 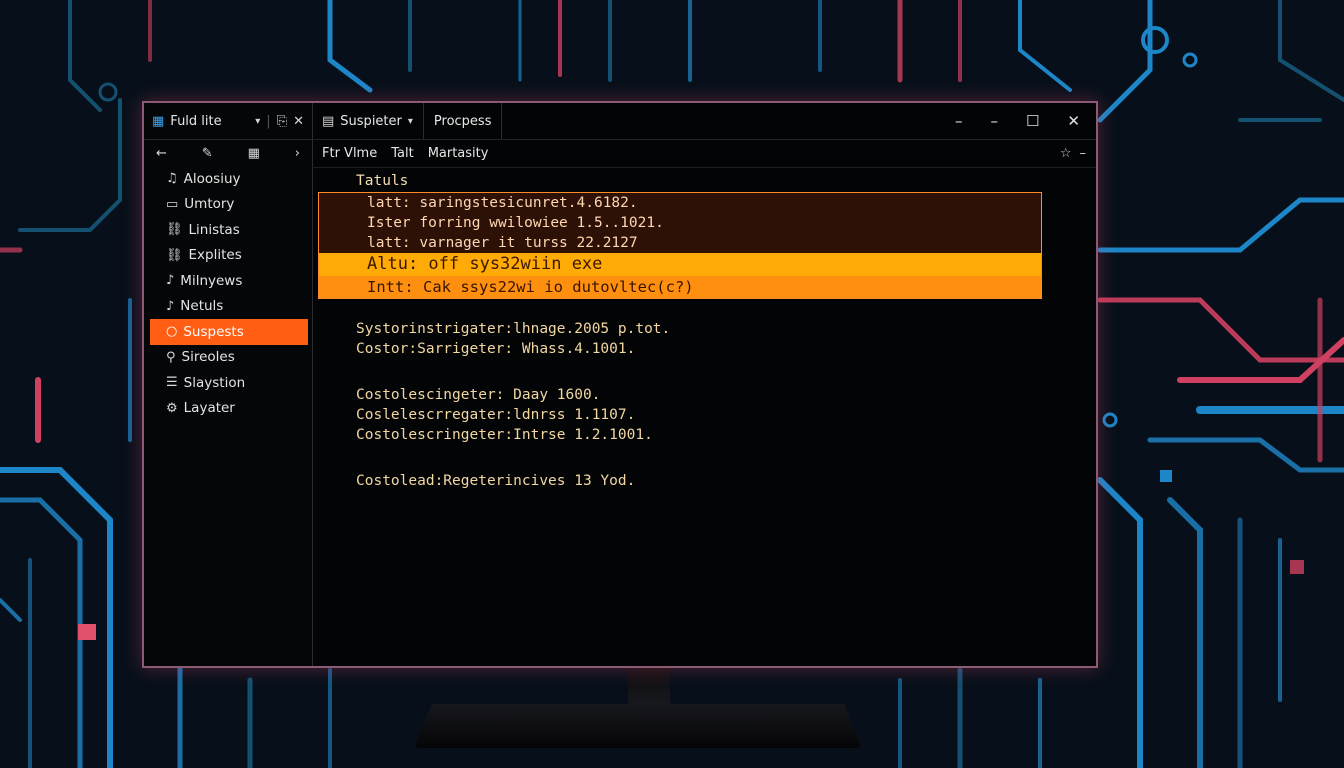 I want to click on sidebar-item-explites: ⛓ Explites, so click(x=228, y=256).